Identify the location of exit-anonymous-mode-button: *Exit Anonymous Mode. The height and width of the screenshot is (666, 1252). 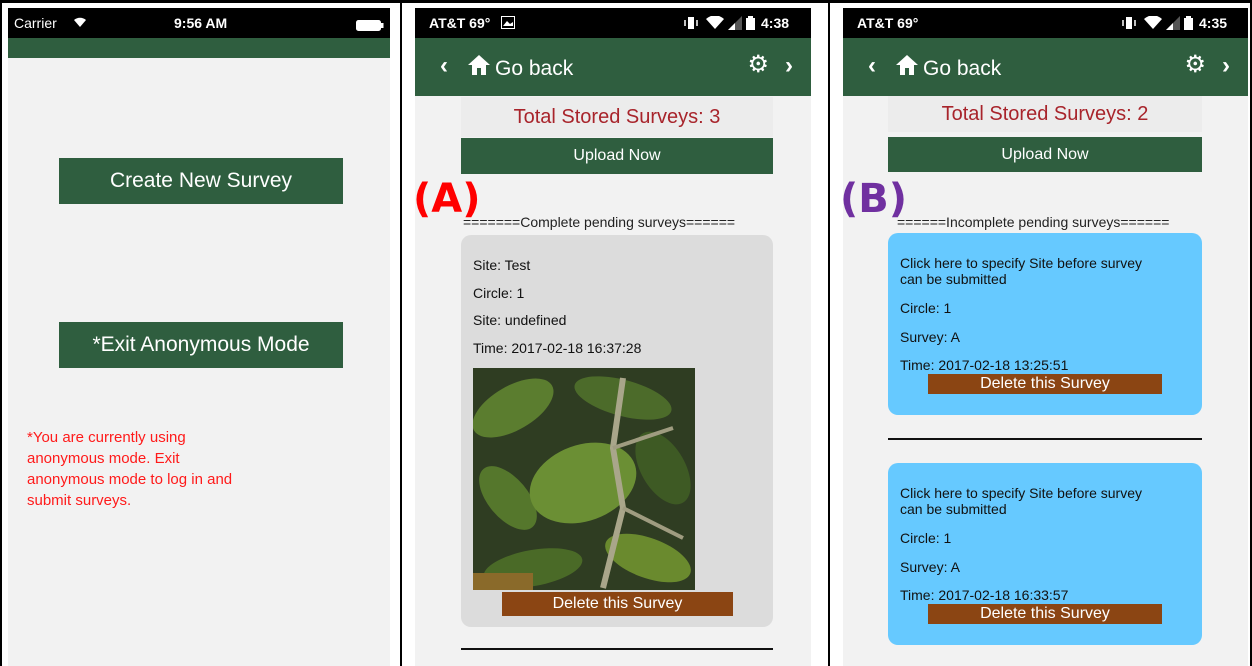
(201, 345).